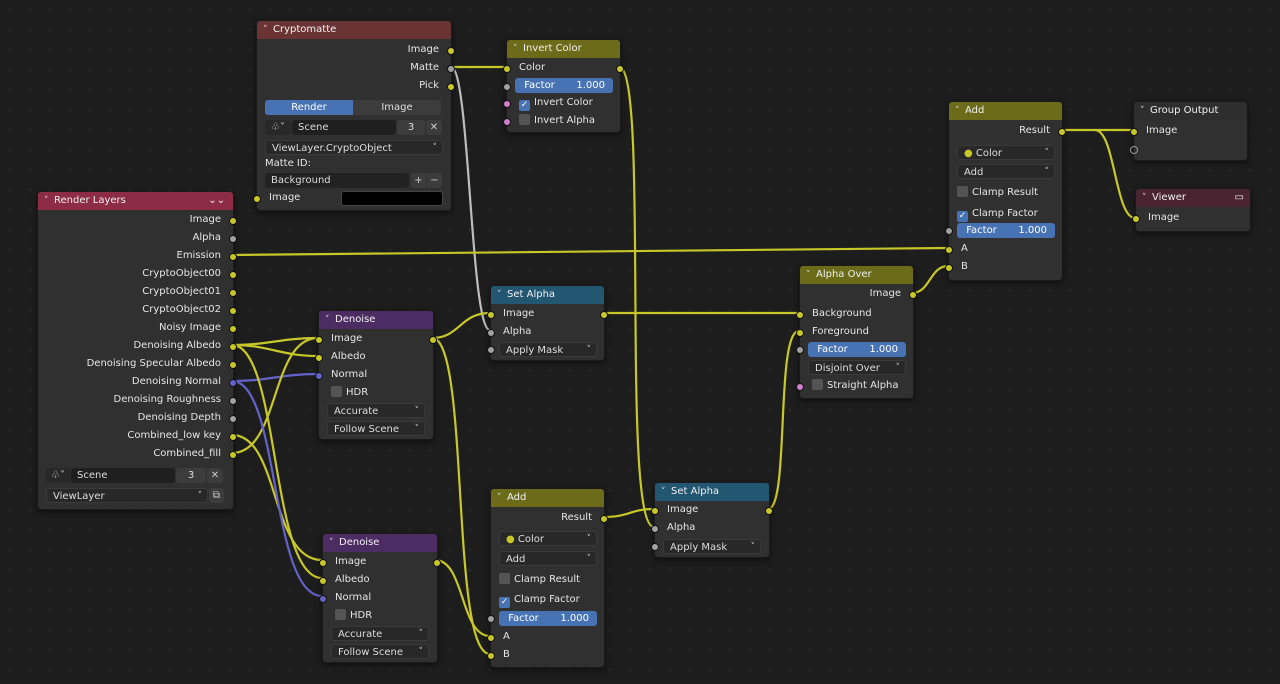 This screenshot has height=684, width=1280. I want to click on node-header: ˅ Group Output, so click(1190, 111).